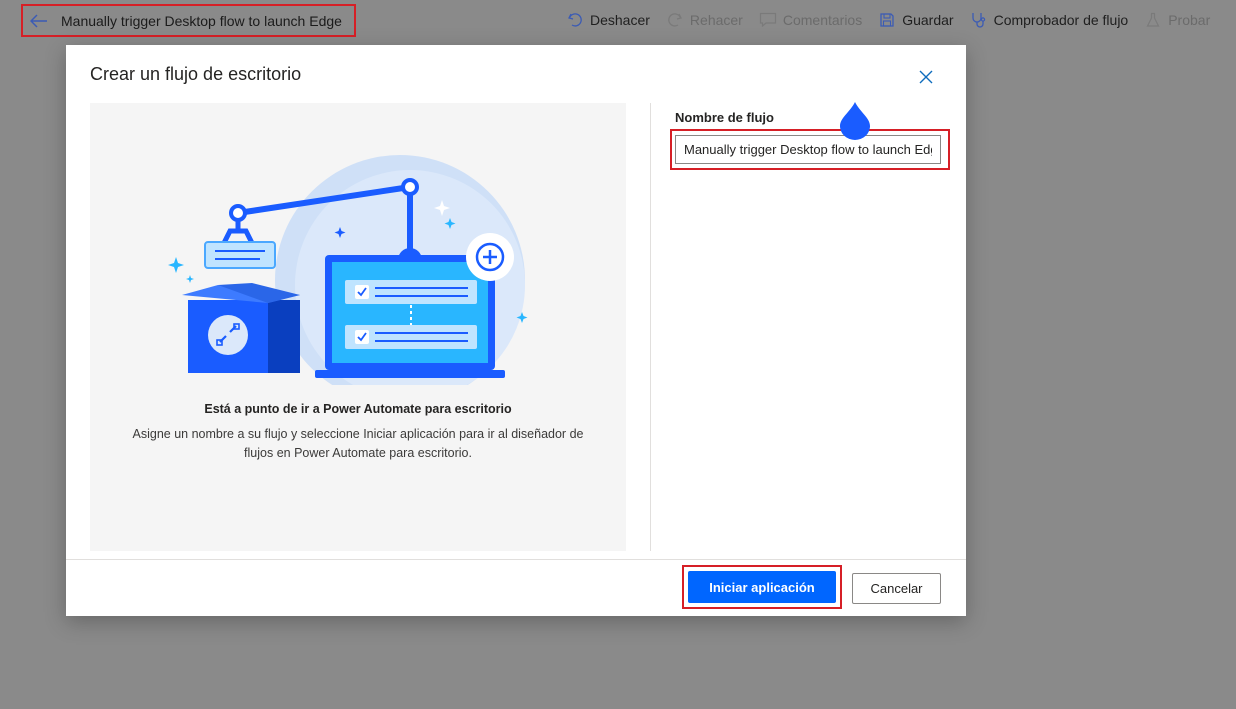 The height and width of the screenshot is (709, 1236). Describe the element at coordinates (822, 20) in the screenshot. I see `comments-label: Comentarios` at that location.